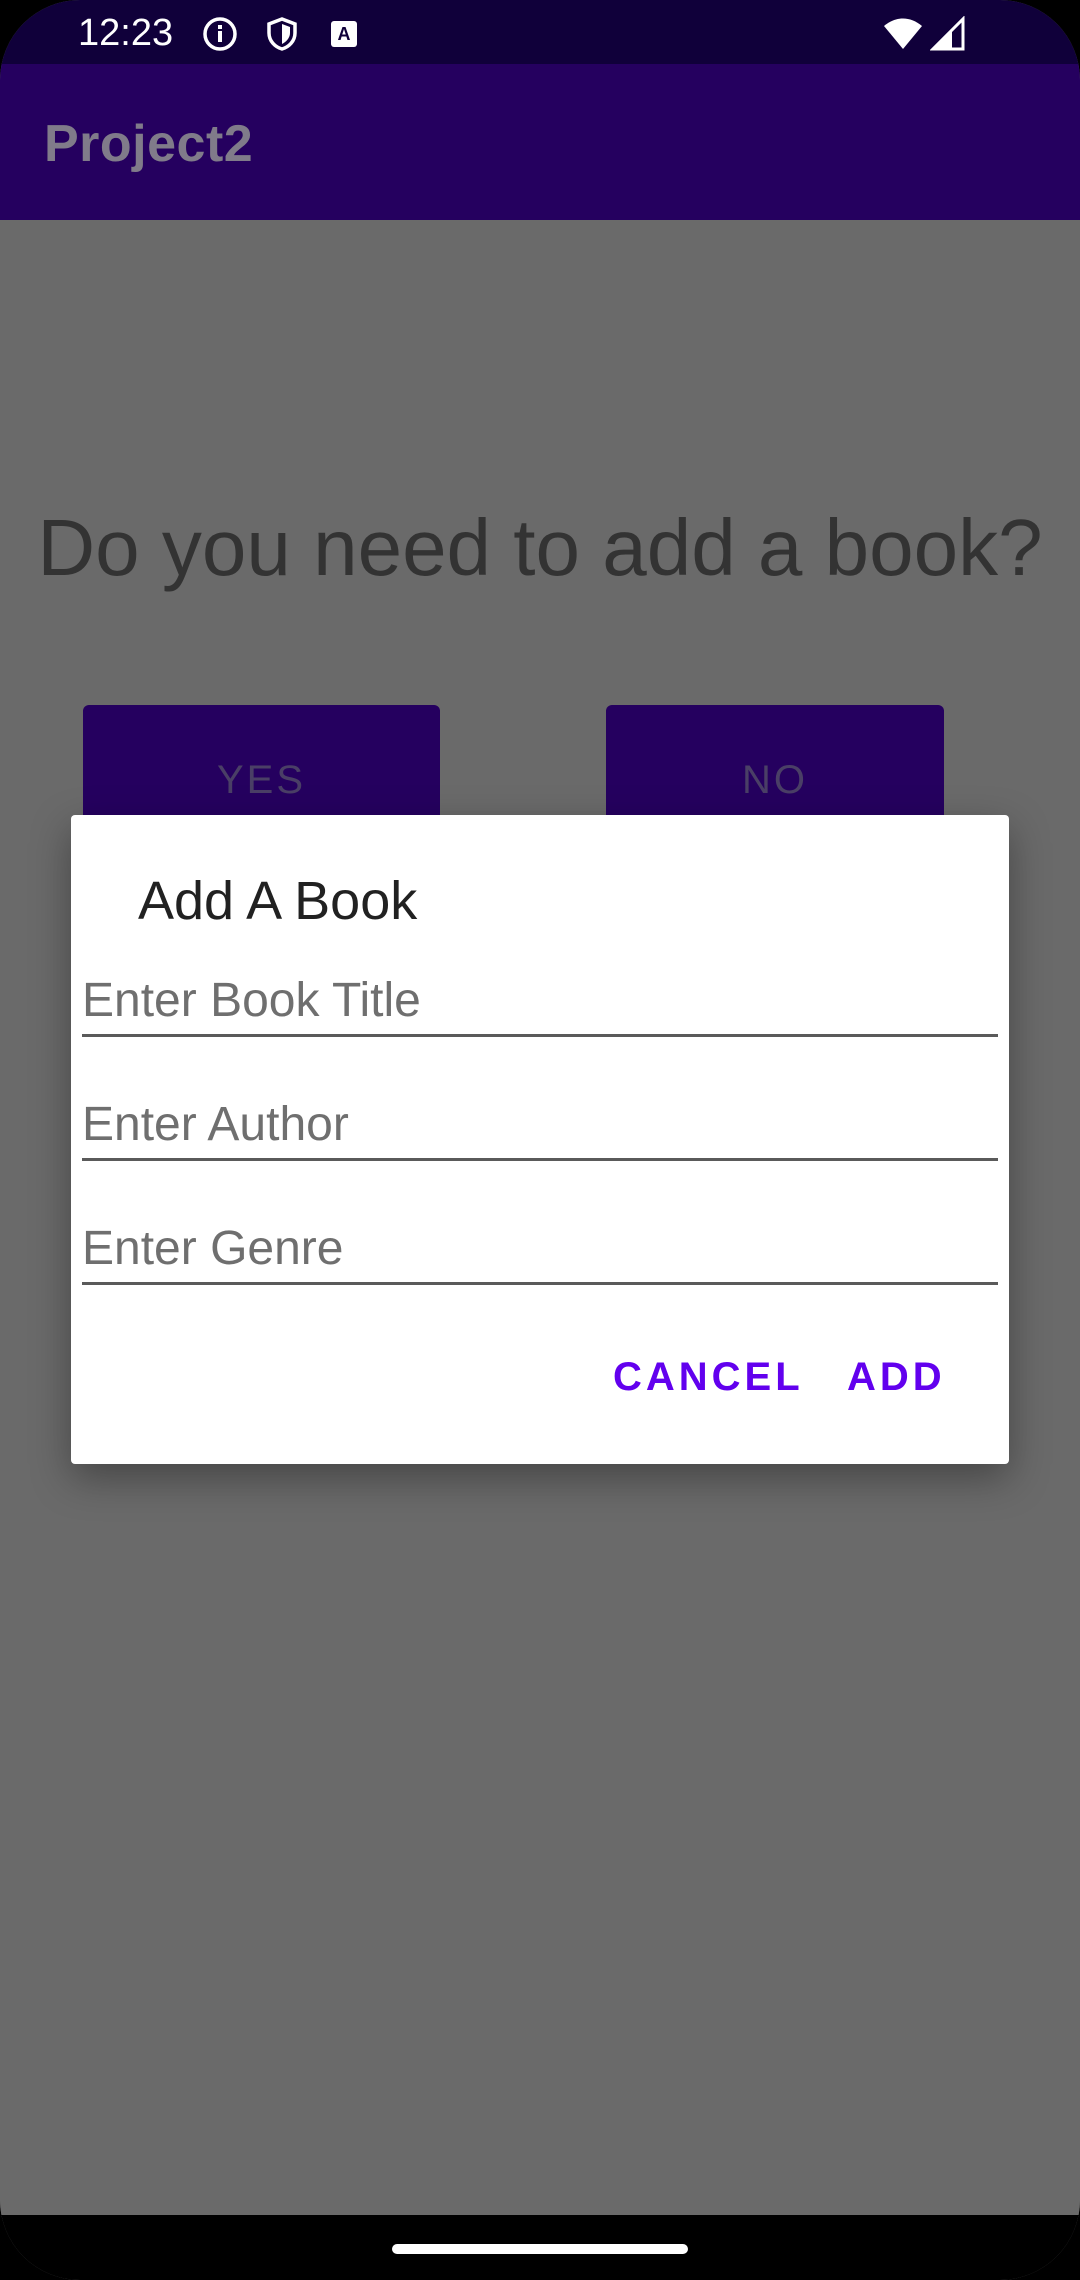 Image resolution: width=1080 pixels, height=2280 pixels. I want to click on status-time: 12:23, so click(126, 33).